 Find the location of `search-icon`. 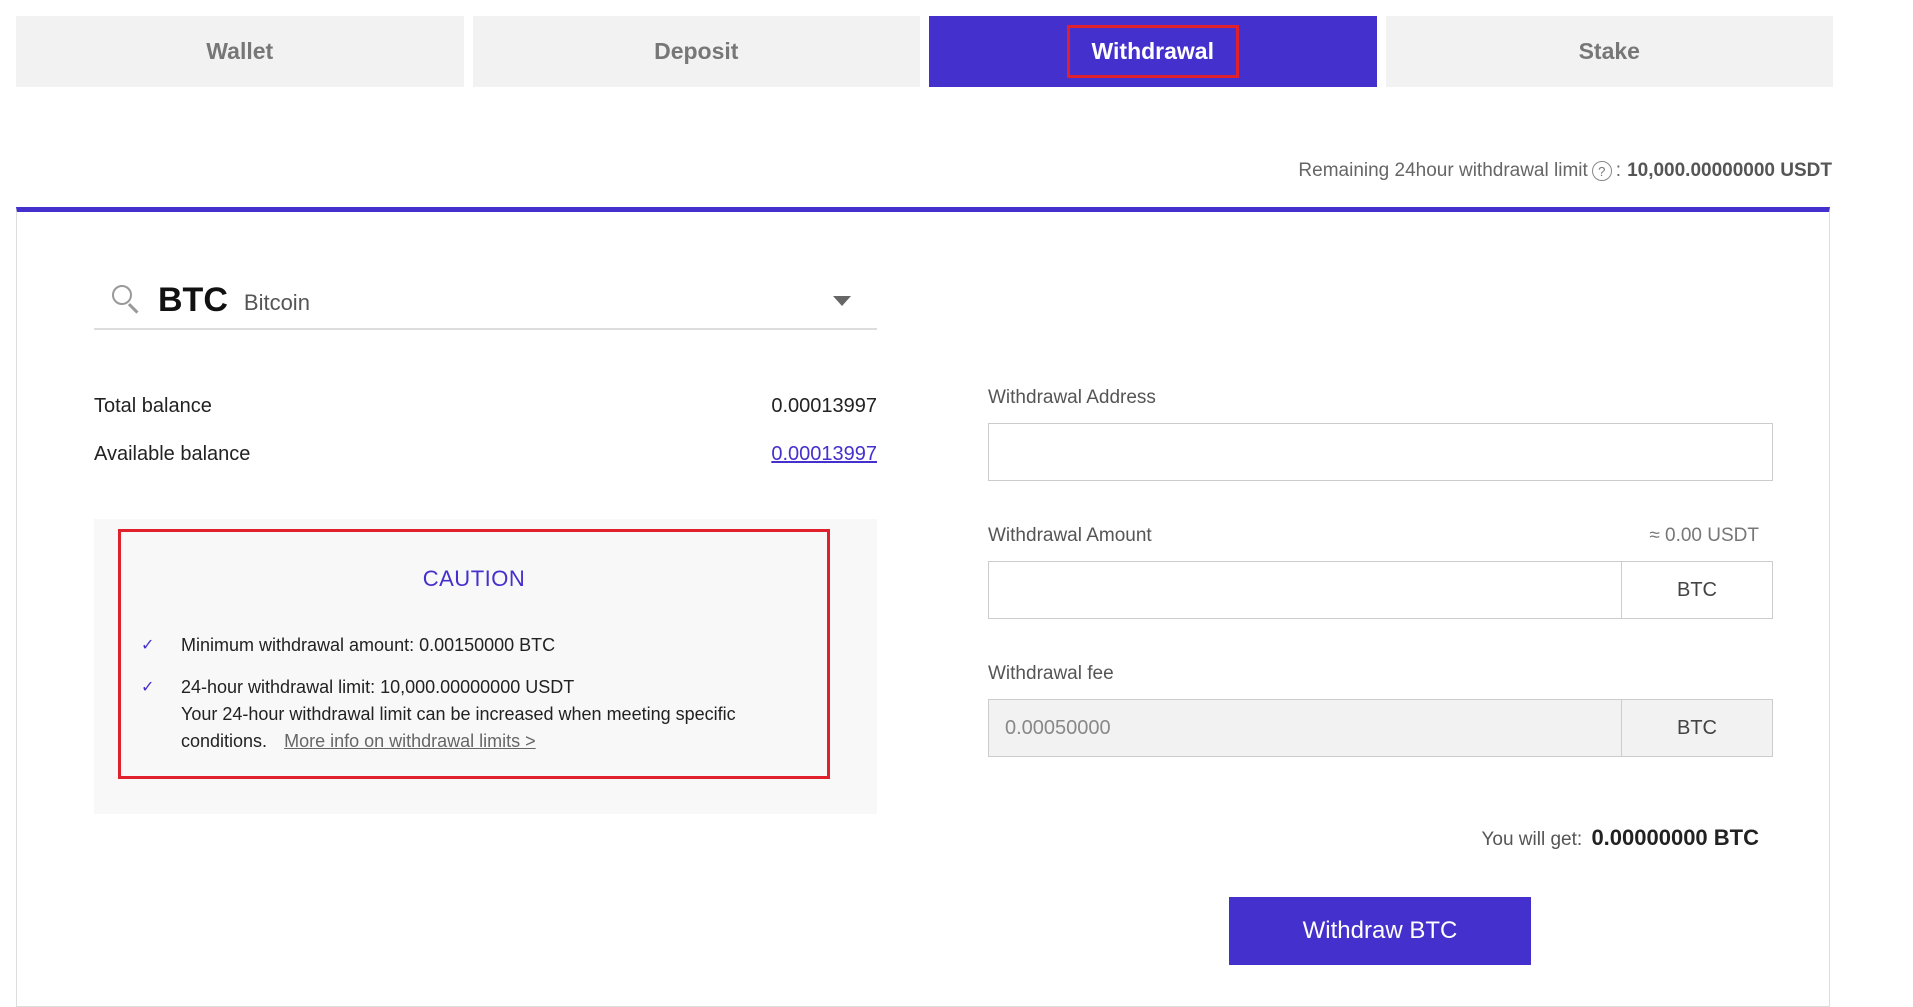

search-icon is located at coordinates (127, 300).